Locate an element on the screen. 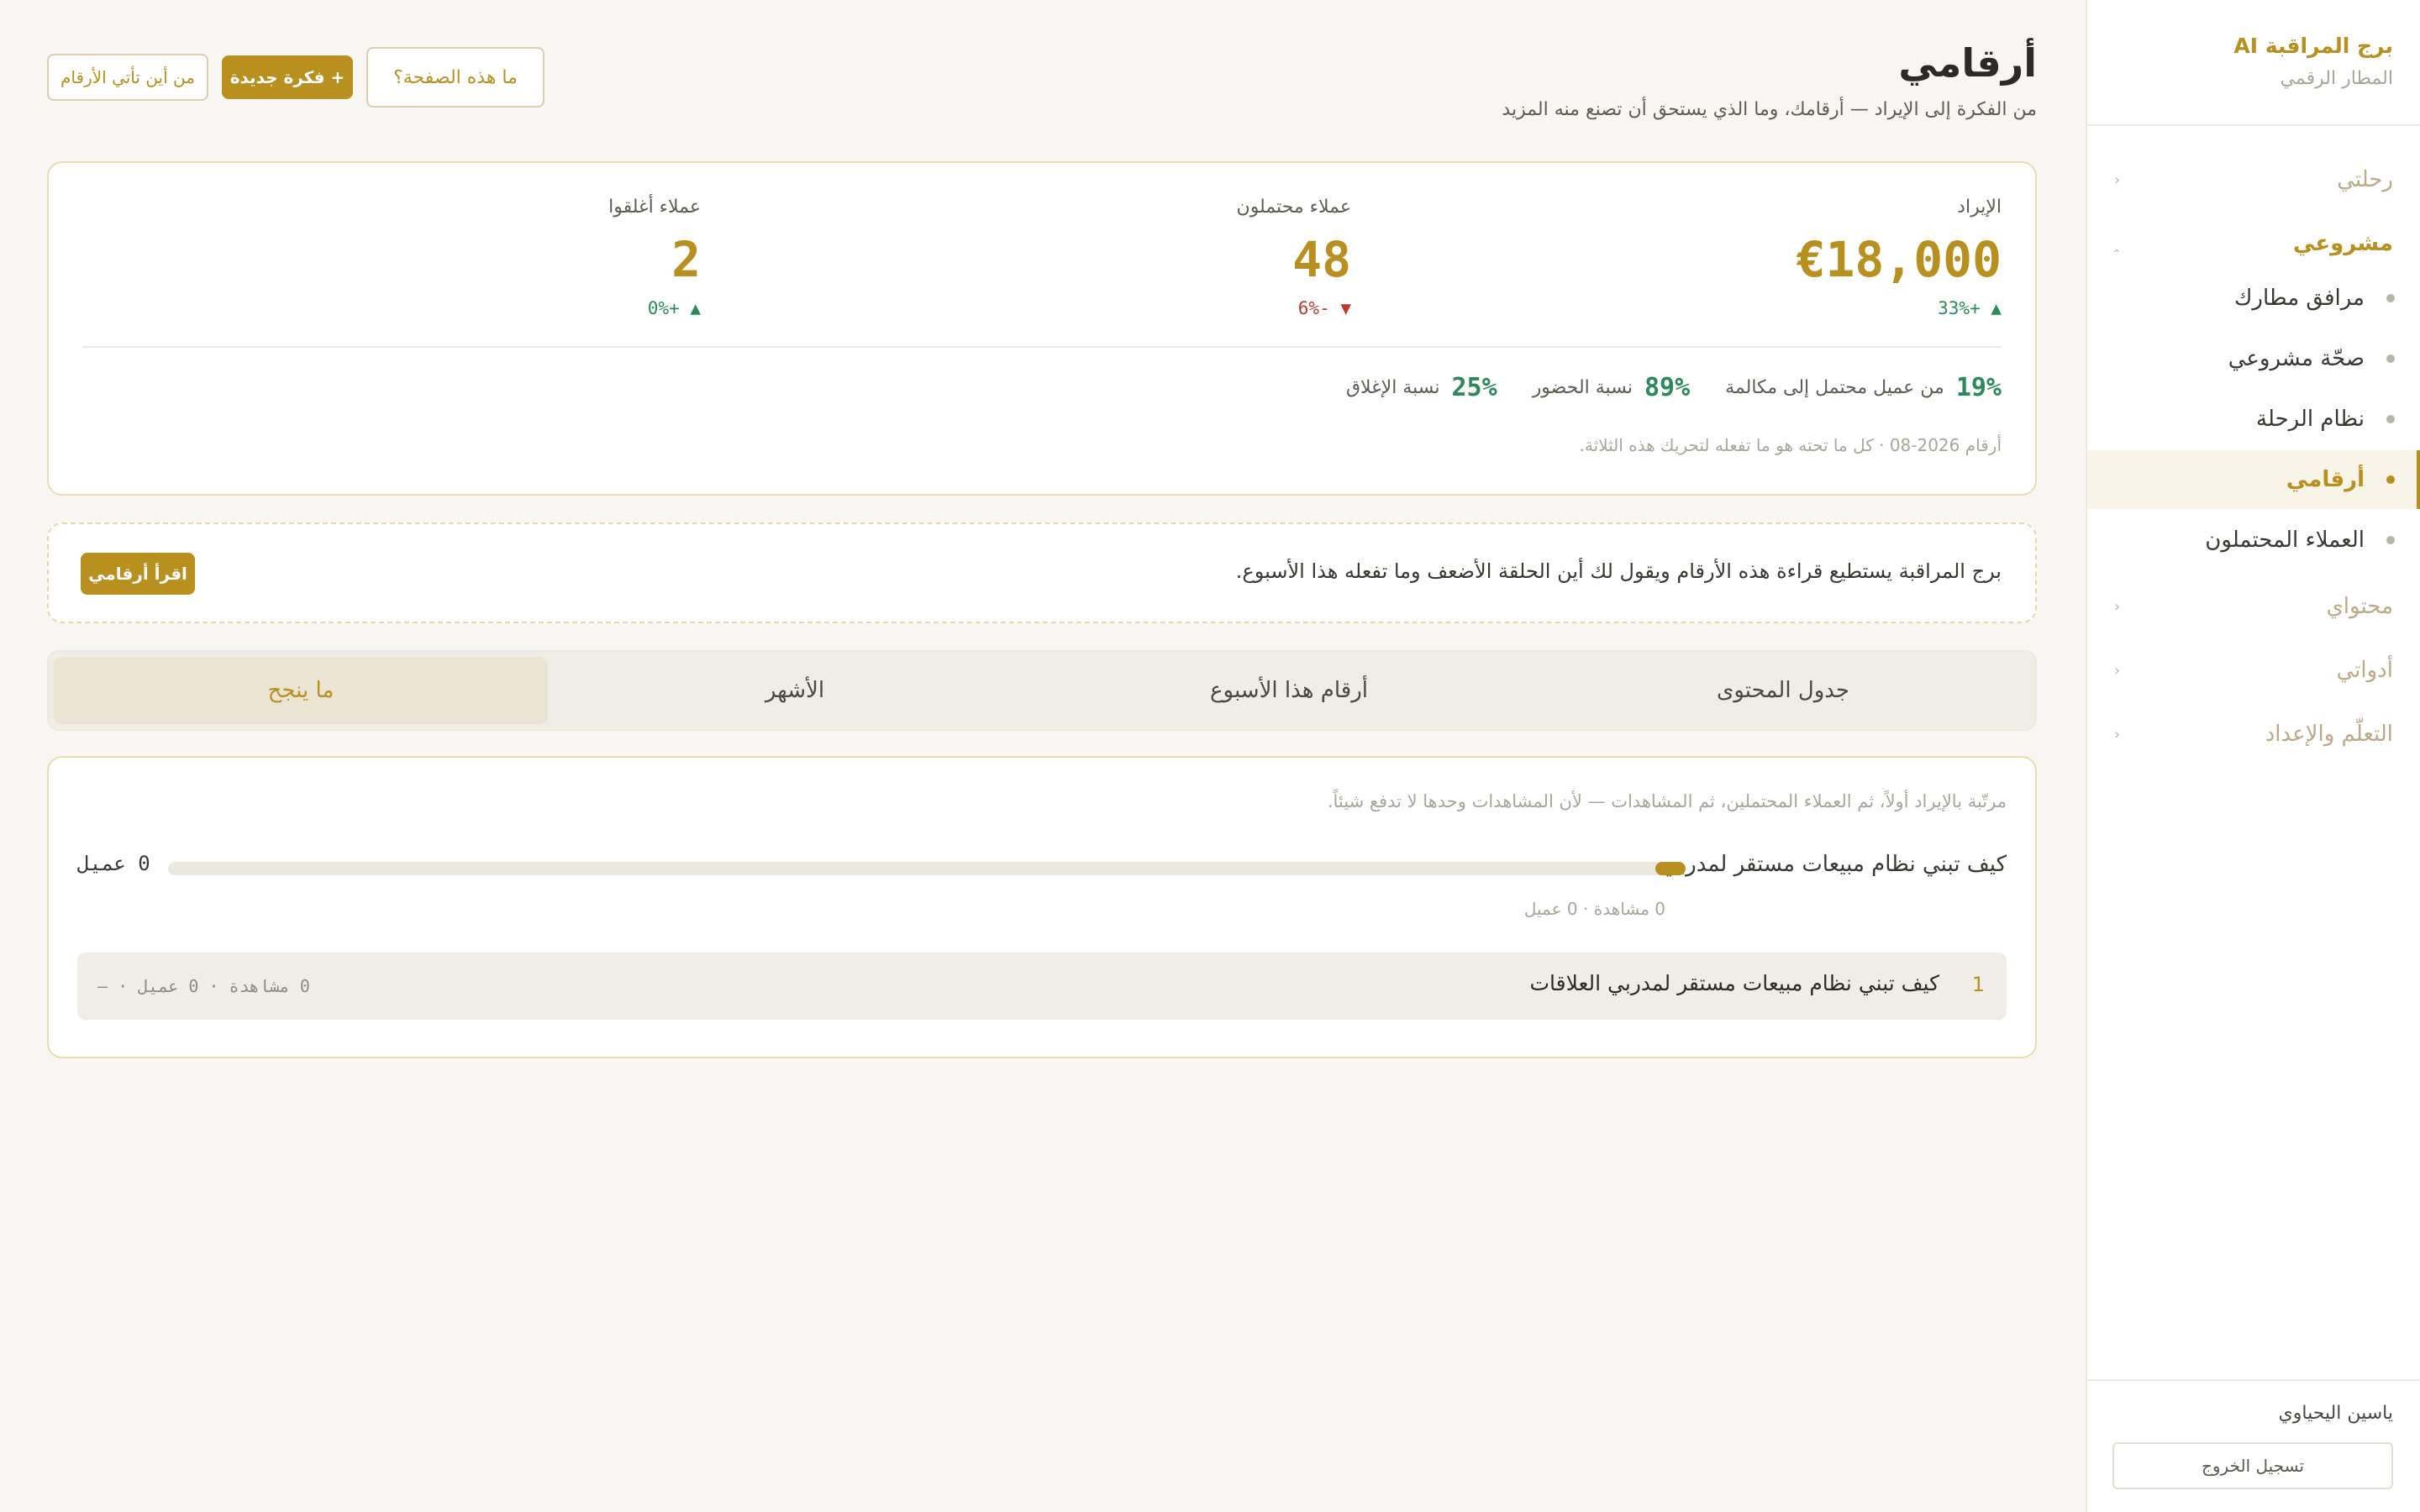  user-name: ياسين اليحياوي is located at coordinates (2335, 1413).